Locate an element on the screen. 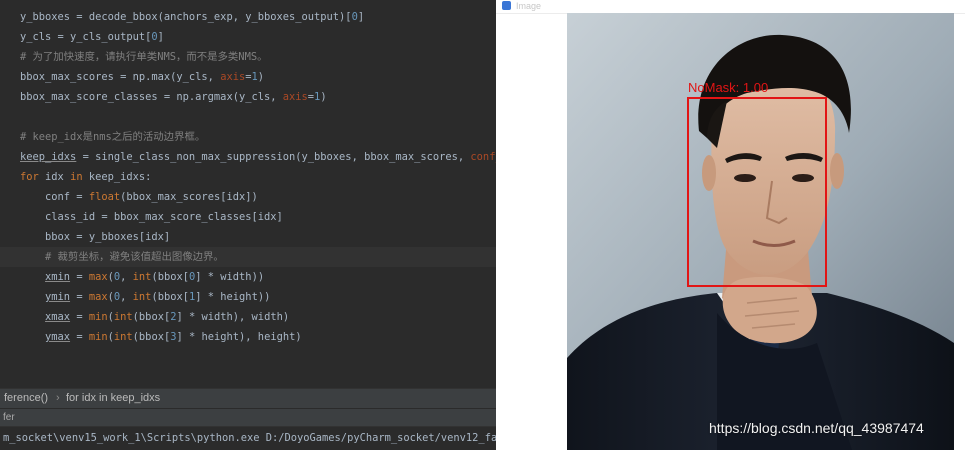  code-line: bbox_max_scores = np.max(y_cls, axis=1) is located at coordinates (142, 77).